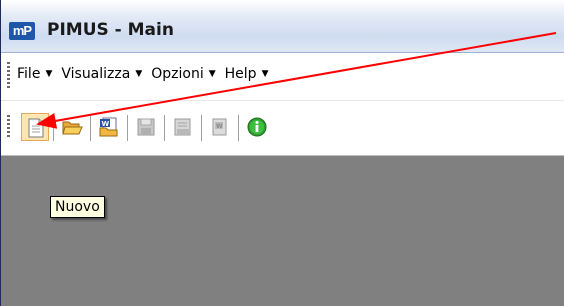  I want to click on tooltip: Nuovo, so click(77, 207).